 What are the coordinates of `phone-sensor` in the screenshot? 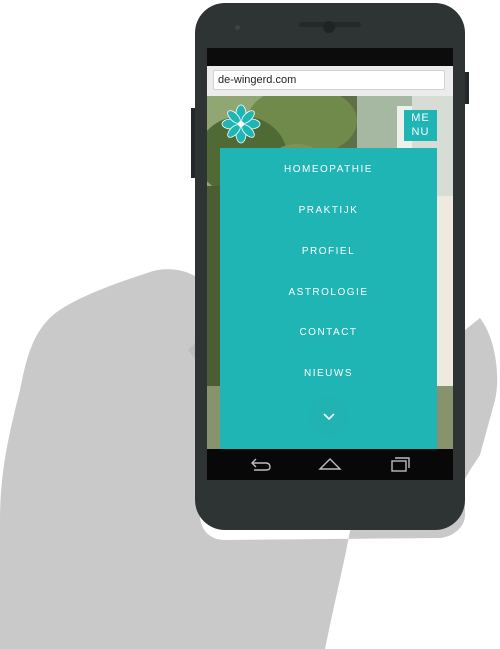 It's located at (237, 27).